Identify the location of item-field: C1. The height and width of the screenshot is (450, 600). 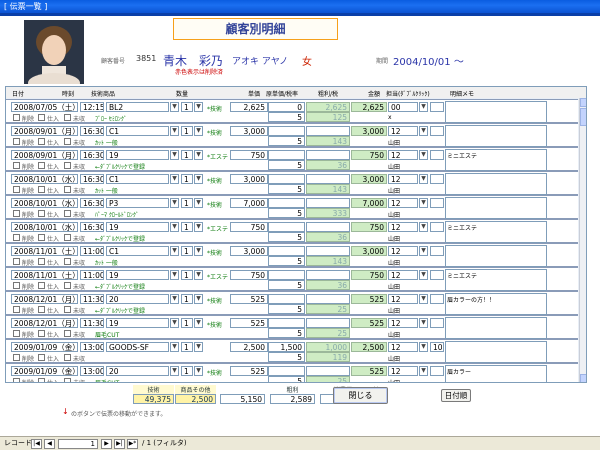
(137, 179).